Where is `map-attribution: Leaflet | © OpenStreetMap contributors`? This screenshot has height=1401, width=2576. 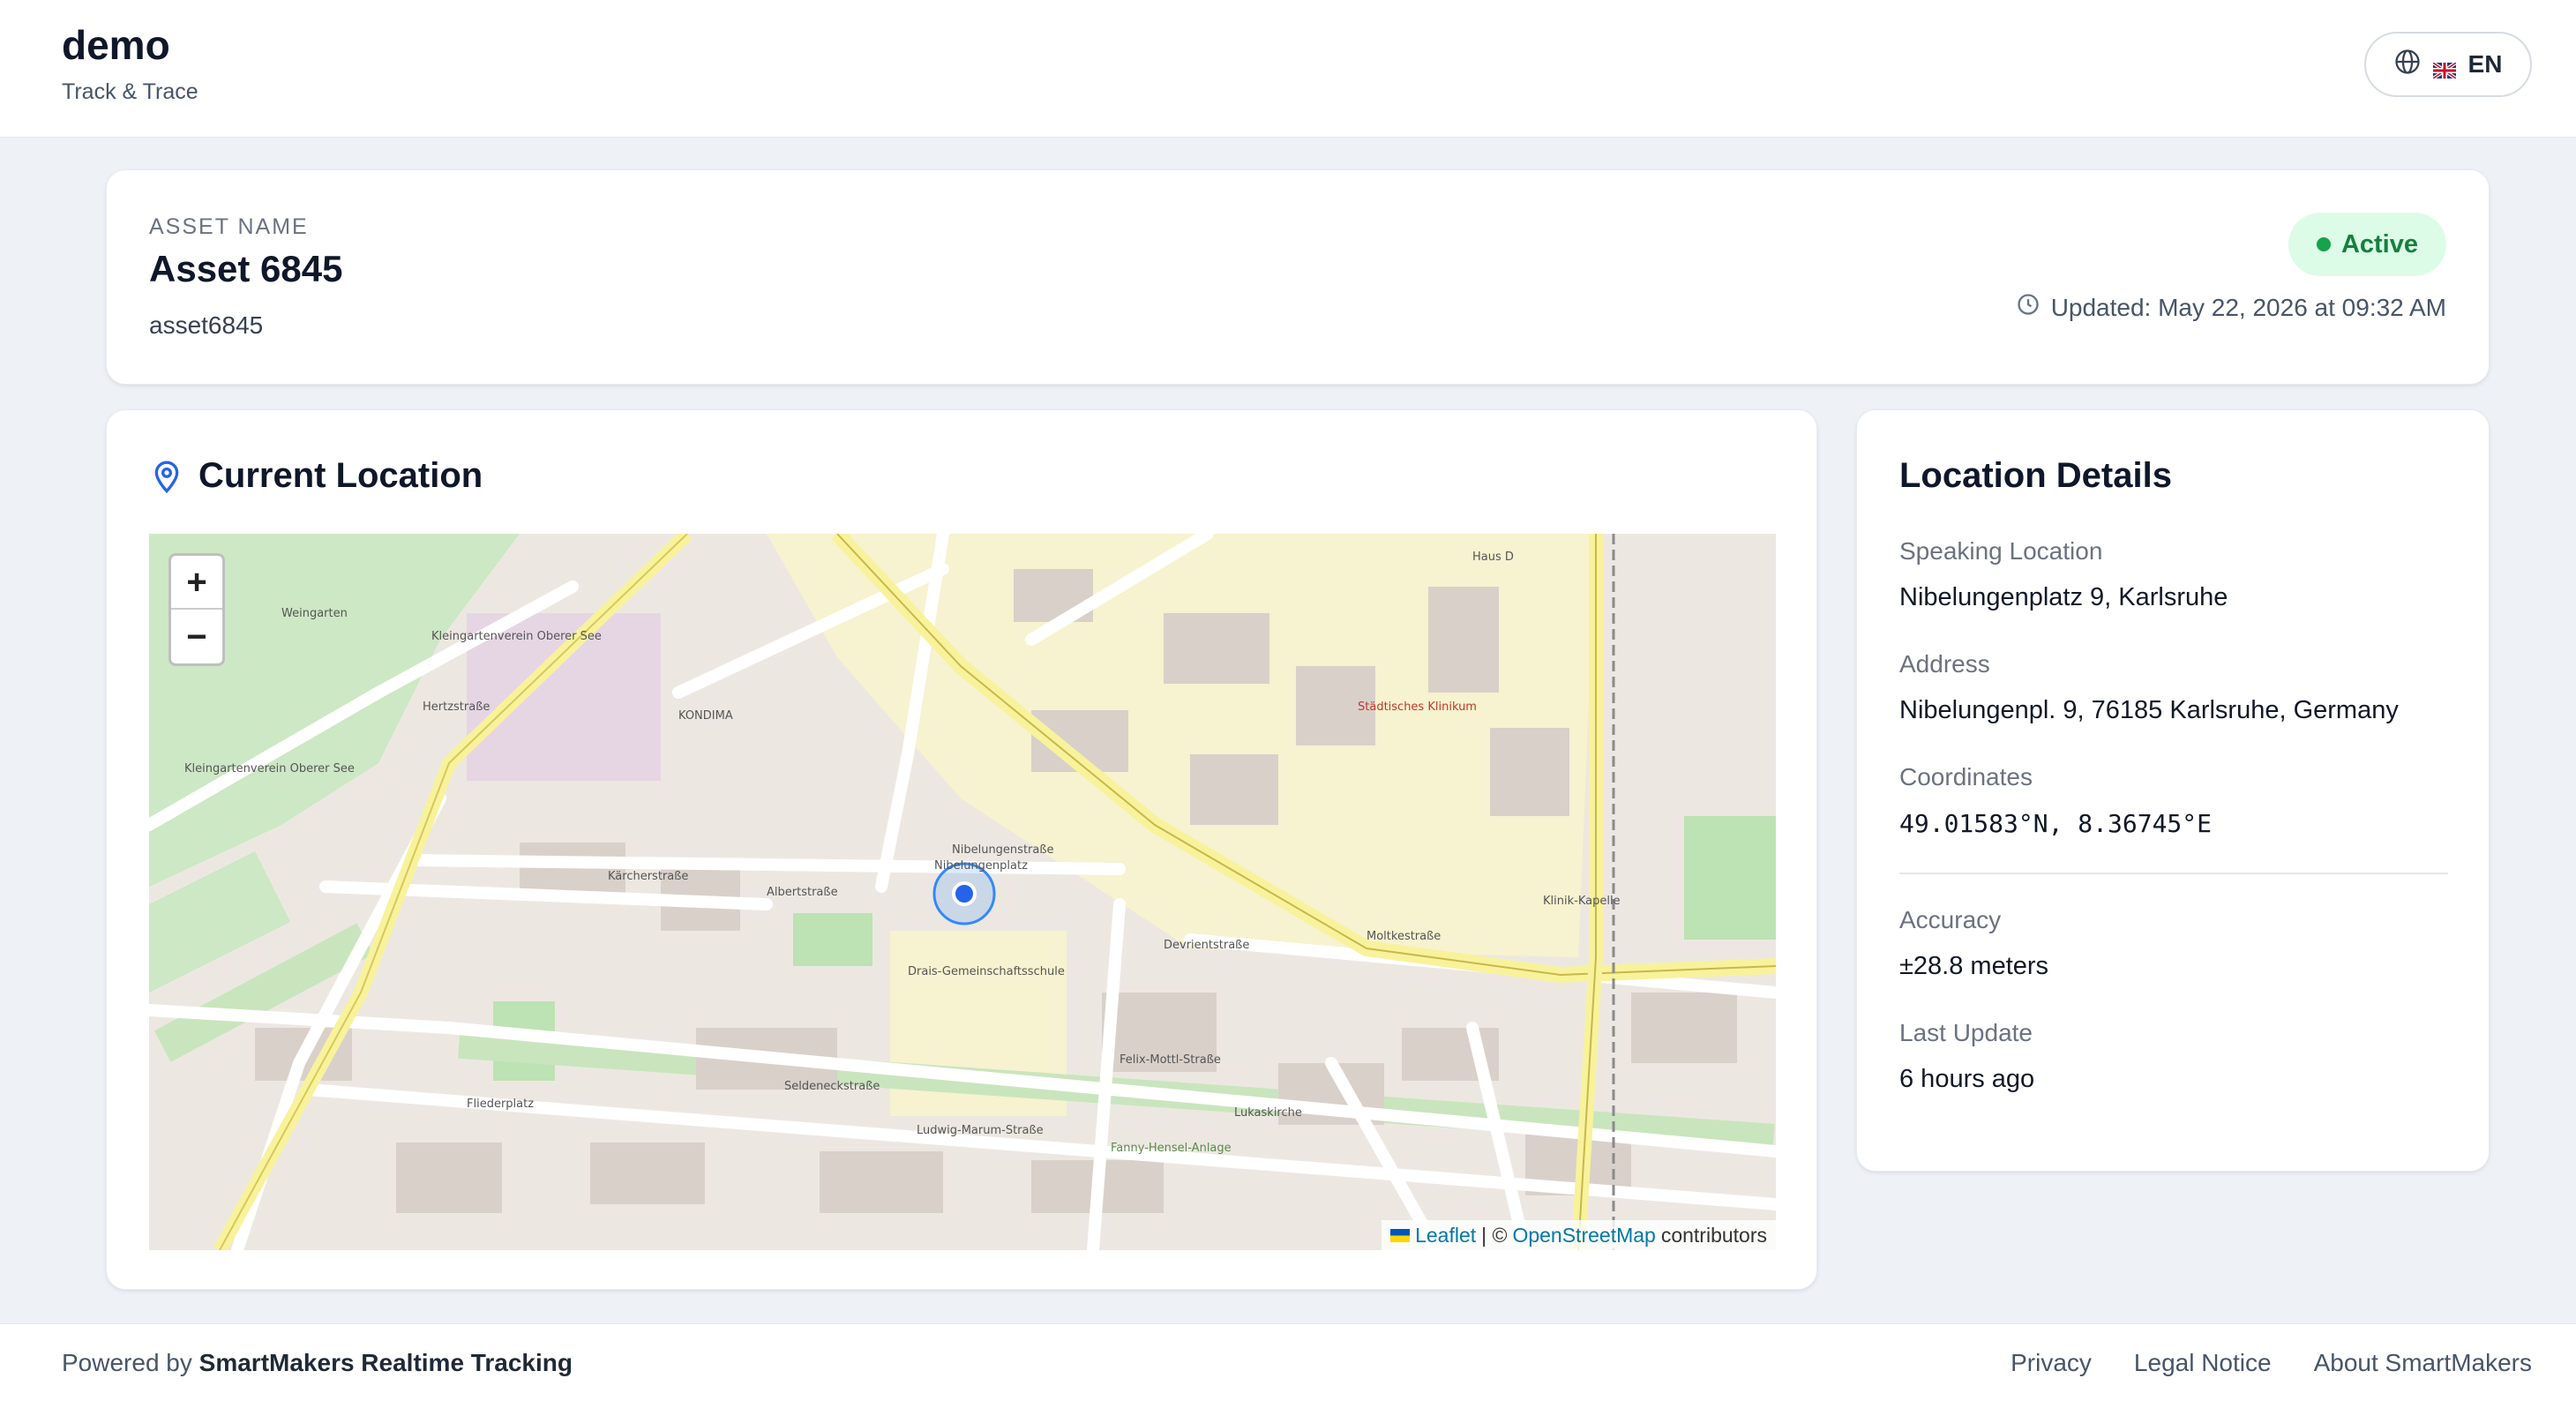
map-attribution: Leaflet | © OpenStreetMap contributors is located at coordinates (1579, 1235).